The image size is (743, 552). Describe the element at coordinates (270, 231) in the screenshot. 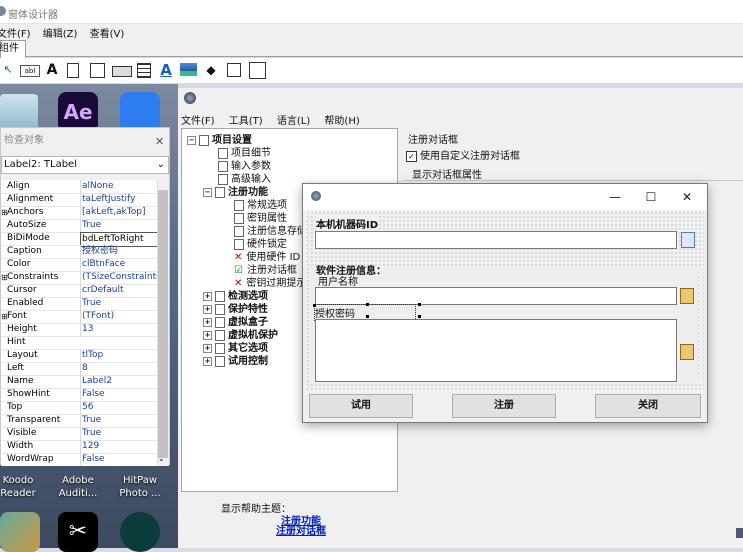

I see `tree-node-reg-storage: 注册信息存储` at that location.